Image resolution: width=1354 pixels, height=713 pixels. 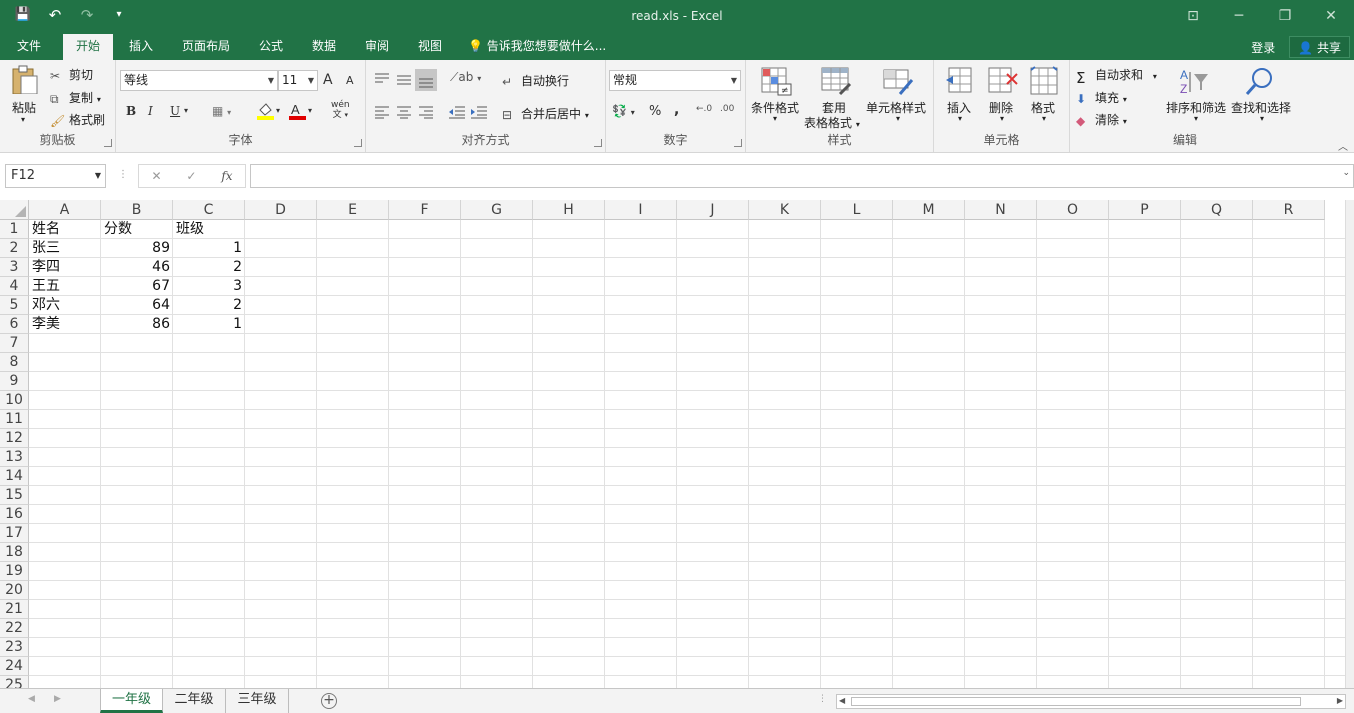 What do you see at coordinates (1076, 701) in the screenshot?
I see `scrollbar-thumb` at bounding box center [1076, 701].